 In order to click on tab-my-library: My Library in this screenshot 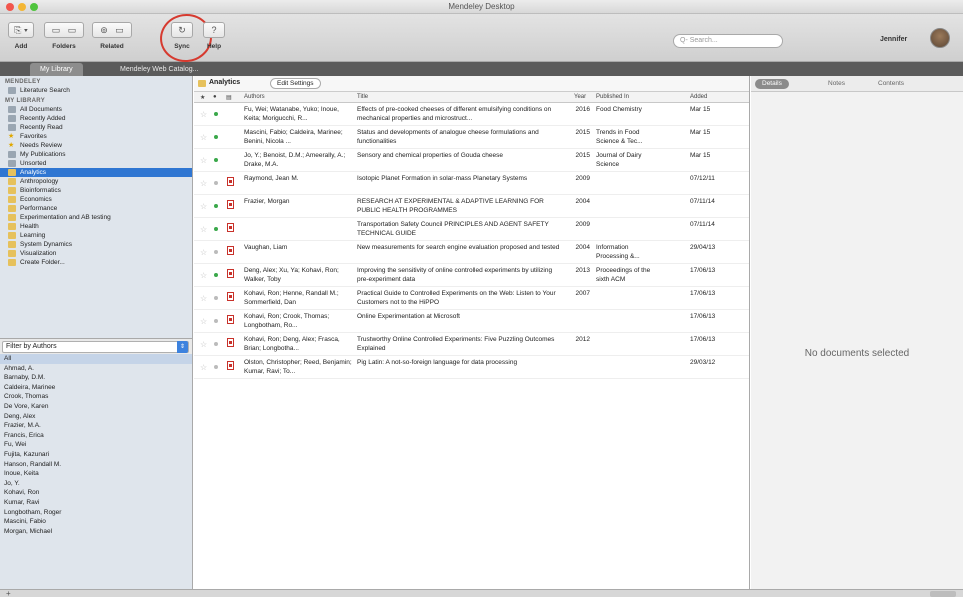, I will do `click(56, 69)`.